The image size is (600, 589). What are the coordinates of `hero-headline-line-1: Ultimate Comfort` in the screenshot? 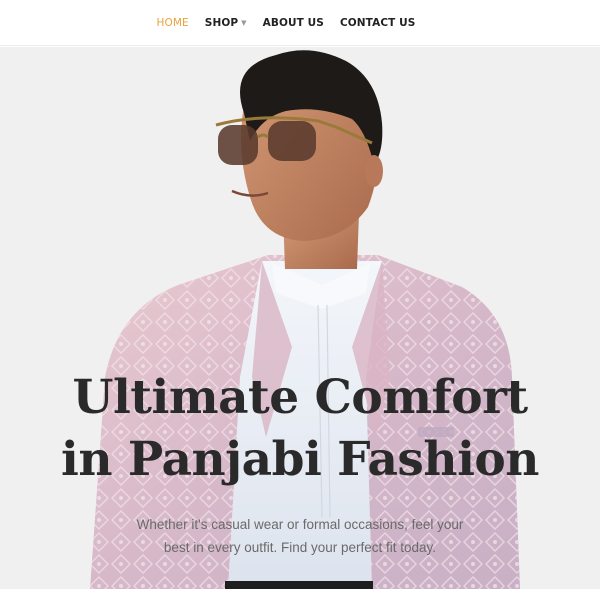 It's located at (300, 397).